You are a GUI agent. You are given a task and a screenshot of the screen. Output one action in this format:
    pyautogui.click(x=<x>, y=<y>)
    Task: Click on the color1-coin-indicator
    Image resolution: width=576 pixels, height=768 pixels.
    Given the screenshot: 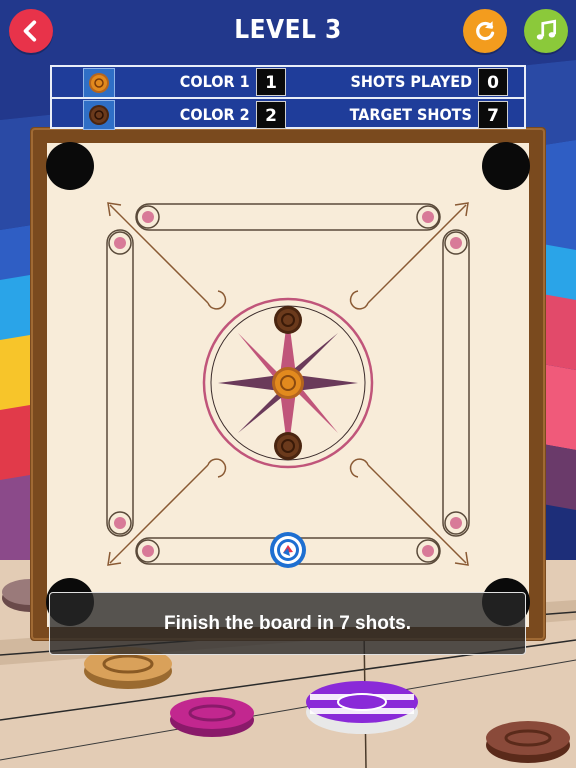 What is the action you would take?
    pyautogui.click(x=99, y=83)
    